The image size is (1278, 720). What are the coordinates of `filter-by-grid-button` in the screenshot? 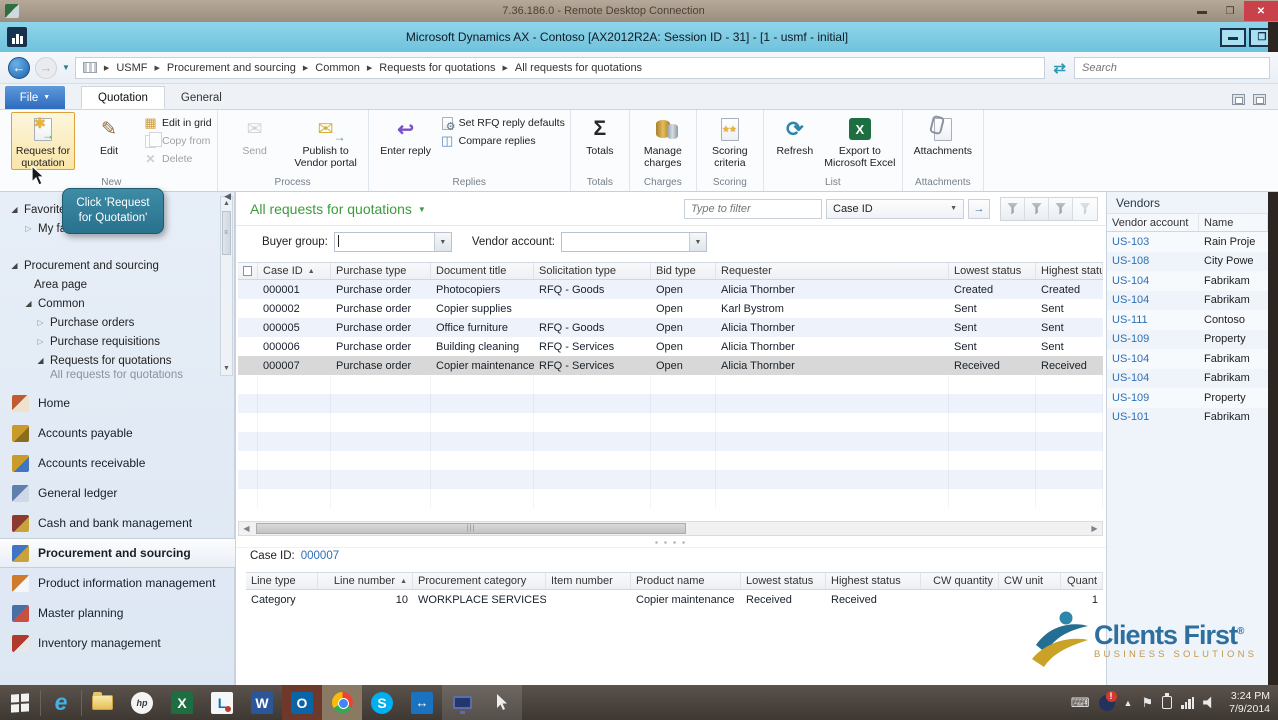 It's located at (1037, 208).